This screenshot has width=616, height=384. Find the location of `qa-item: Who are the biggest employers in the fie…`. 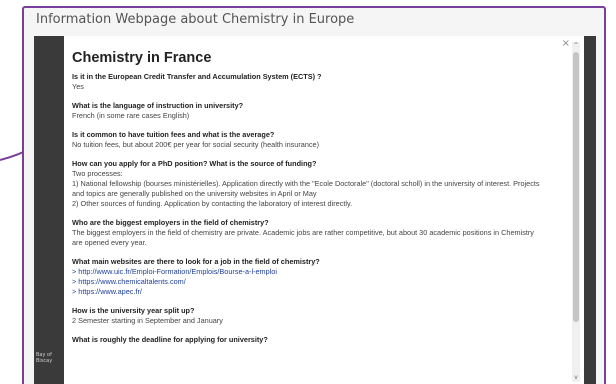

qa-item: Who are the biggest employers in the fie… is located at coordinates (319, 233).